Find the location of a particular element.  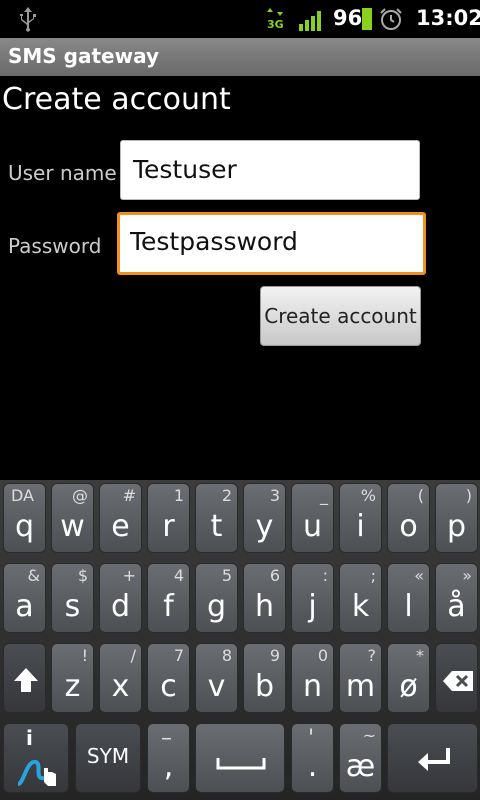

3g-data-icon: 3G is located at coordinates (275, 19).